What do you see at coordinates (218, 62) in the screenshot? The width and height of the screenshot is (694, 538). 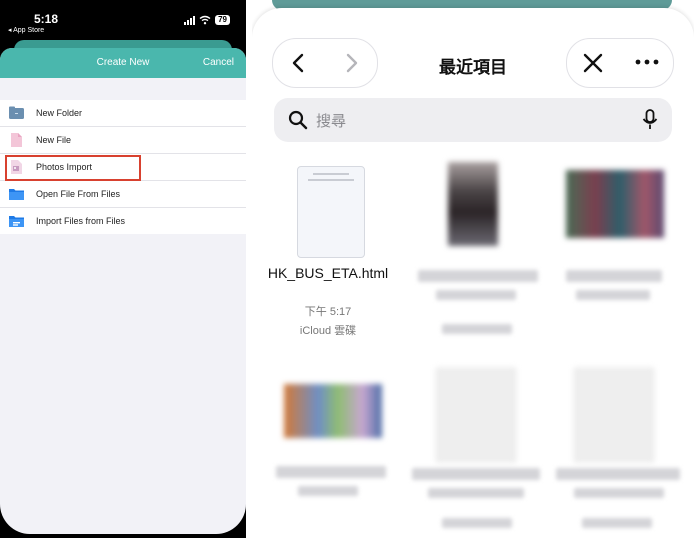 I see `cancel-button: Cancel` at bounding box center [218, 62].